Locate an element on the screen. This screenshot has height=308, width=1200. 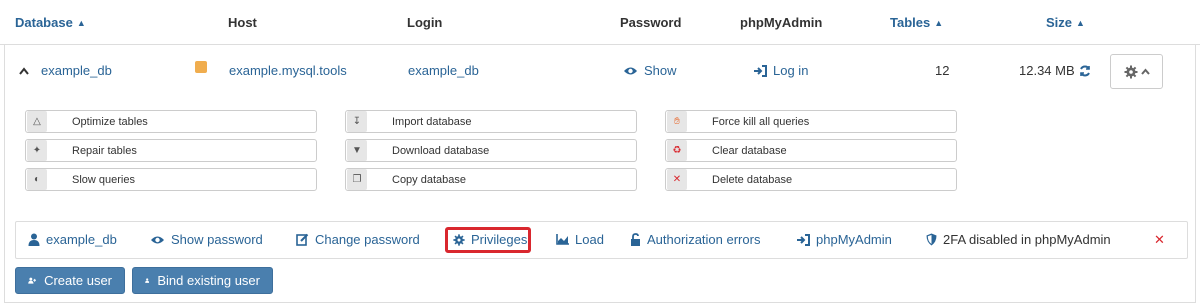
copy-icon: ❐ is located at coordinates (357, 179).